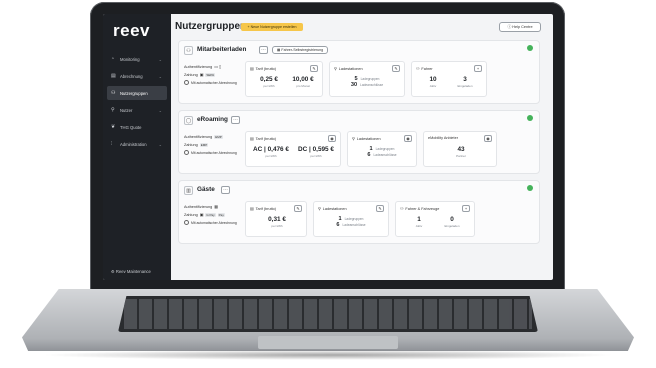 This screenshot has height=368, width=656. What do you see at coordinates (332, 138) in the screenshot?
I see `view-tarif-button: ◉` at bounding box center [332, 138].